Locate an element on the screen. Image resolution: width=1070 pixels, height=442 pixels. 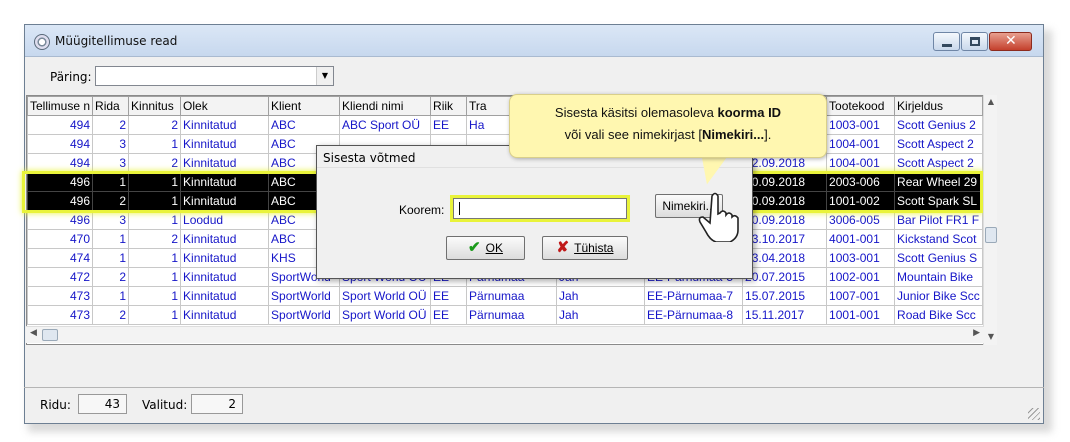
table-cell: Junior Bike Scc is located at coordinates (939, 296).